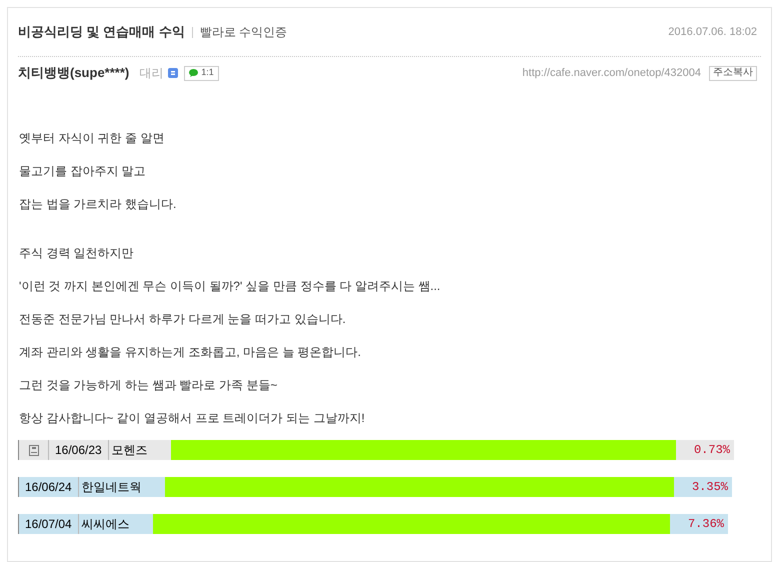  Describe the element at coordinates (151, 73) in the screenshot. I see `member-rank: 대리` at that location.